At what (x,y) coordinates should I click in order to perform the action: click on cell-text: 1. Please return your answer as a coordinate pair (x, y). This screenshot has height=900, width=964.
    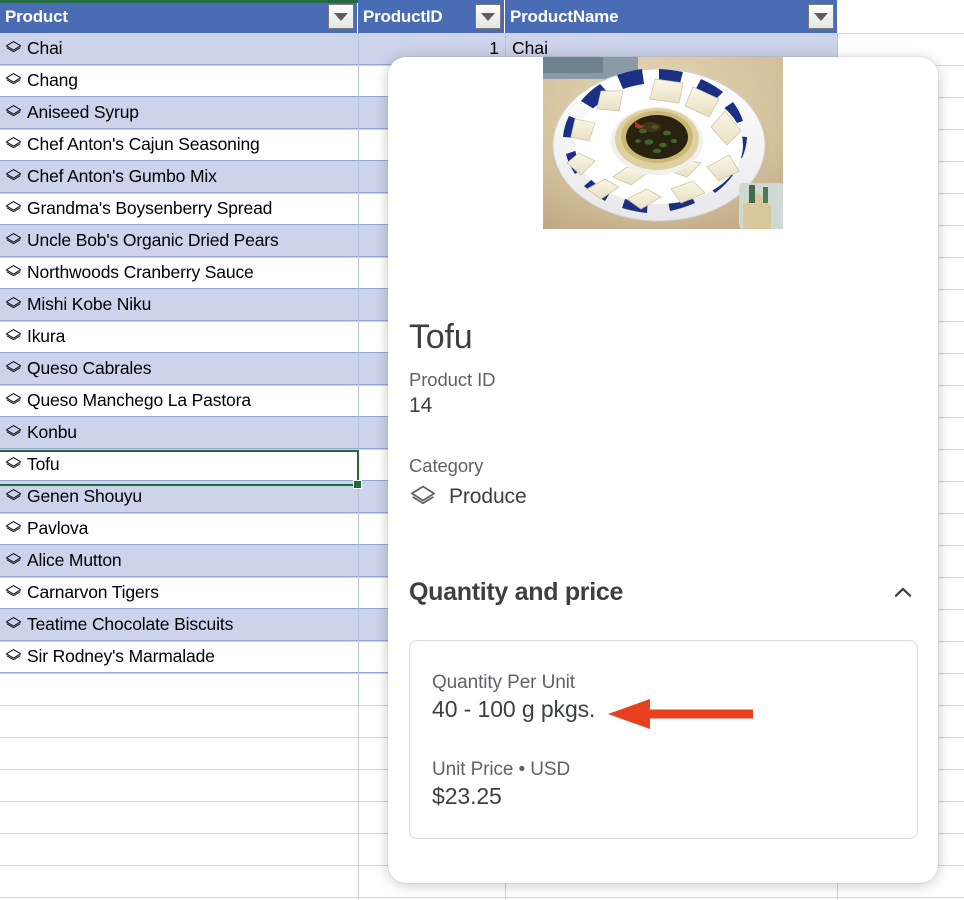
    Looking at the image, I should click on (494, 48).